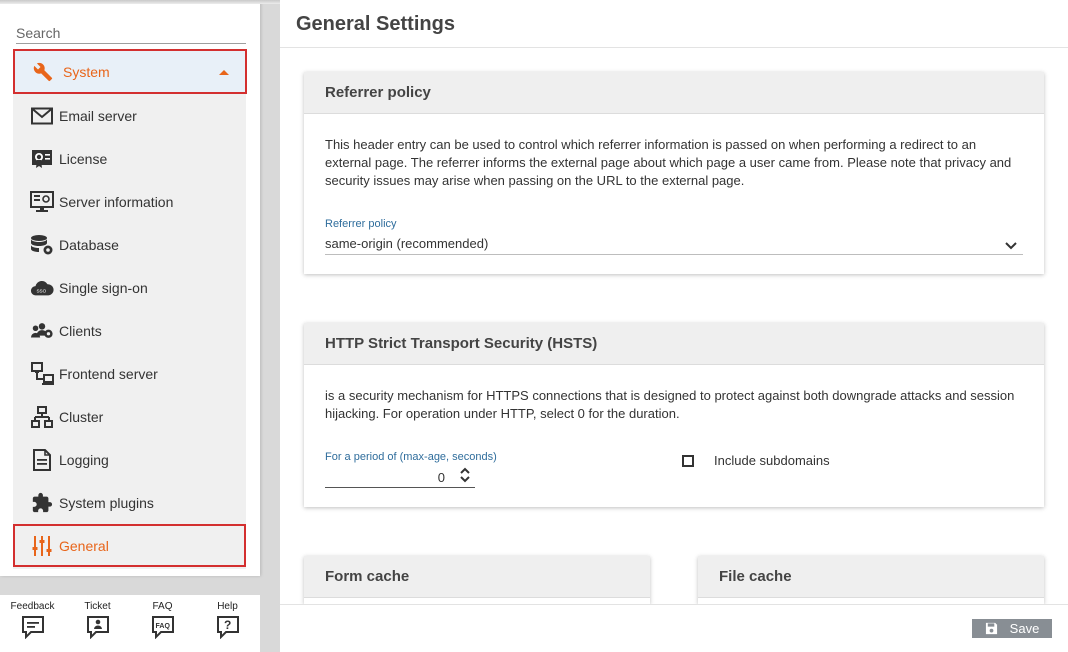  What do you see at coordinates (42, 245) in the screenshot?
I see `database-gear-icon` at bounding box center [42, 245].